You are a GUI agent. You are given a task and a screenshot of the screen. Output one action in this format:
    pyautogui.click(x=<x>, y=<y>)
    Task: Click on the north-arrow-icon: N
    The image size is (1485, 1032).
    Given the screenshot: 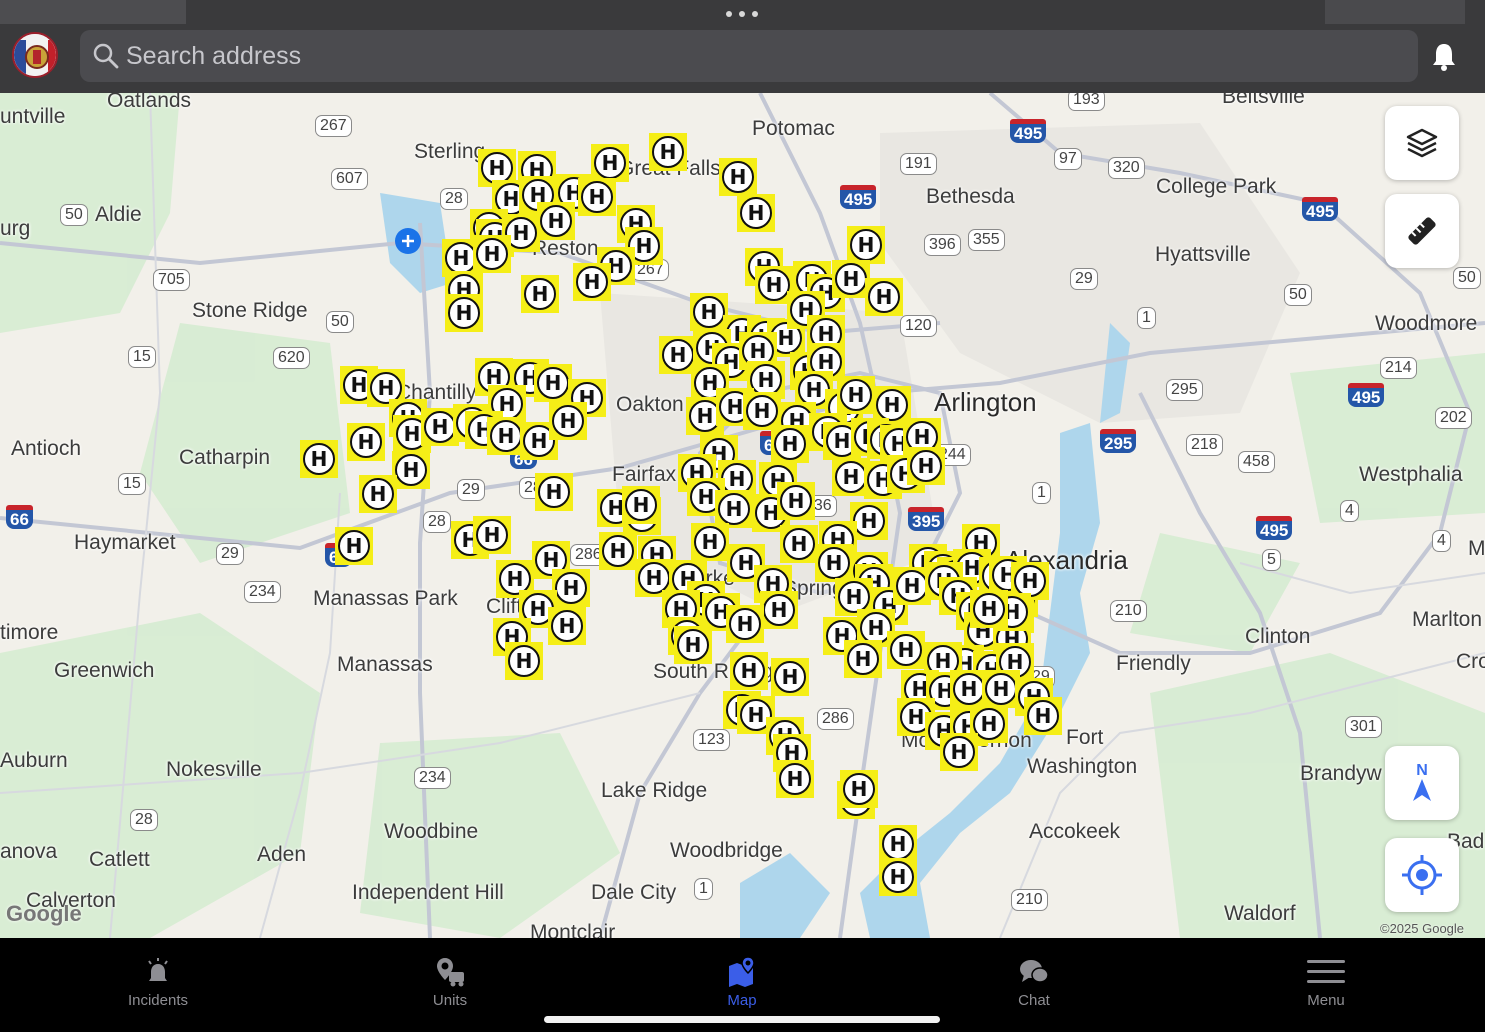 What is the action you would take?
    pyautogui.click(x=1422, y=781)
    